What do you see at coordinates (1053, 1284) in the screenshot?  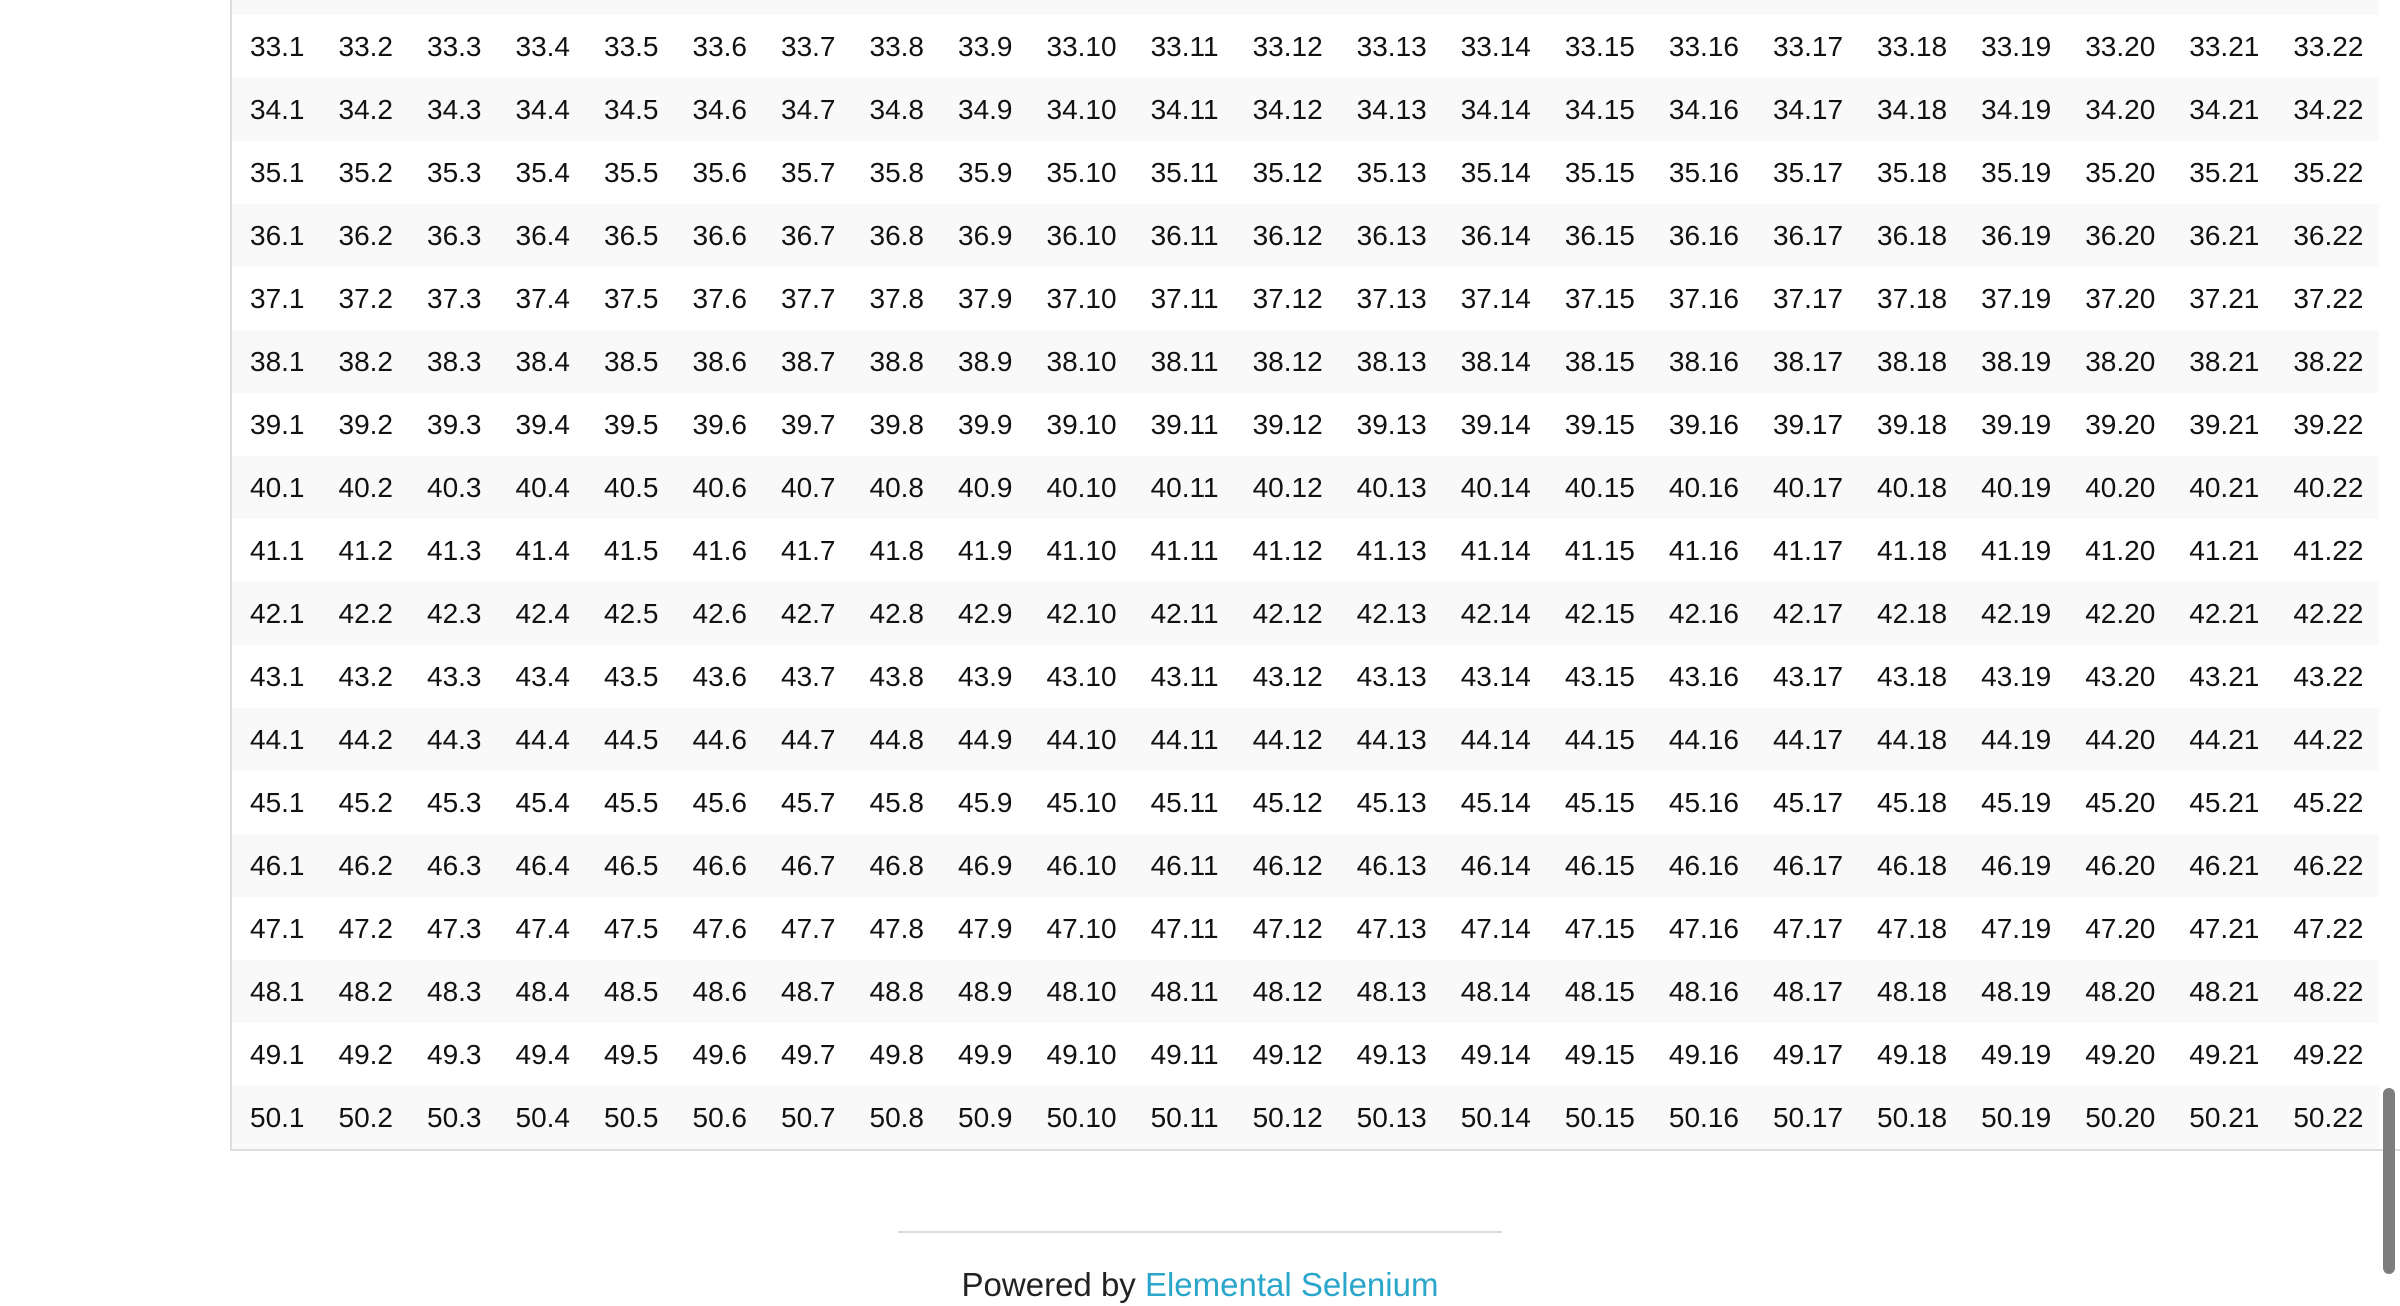 I see `footer-prefix: Powered by` at bounding box center [1053, 1284].